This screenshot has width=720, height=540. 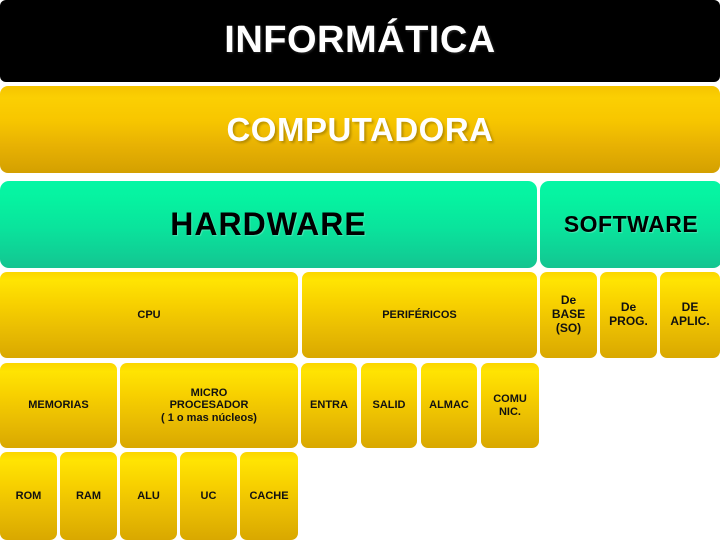 I want to click on diagram-node-comunicacion: COMU NIC., so click(x=510, y=405).